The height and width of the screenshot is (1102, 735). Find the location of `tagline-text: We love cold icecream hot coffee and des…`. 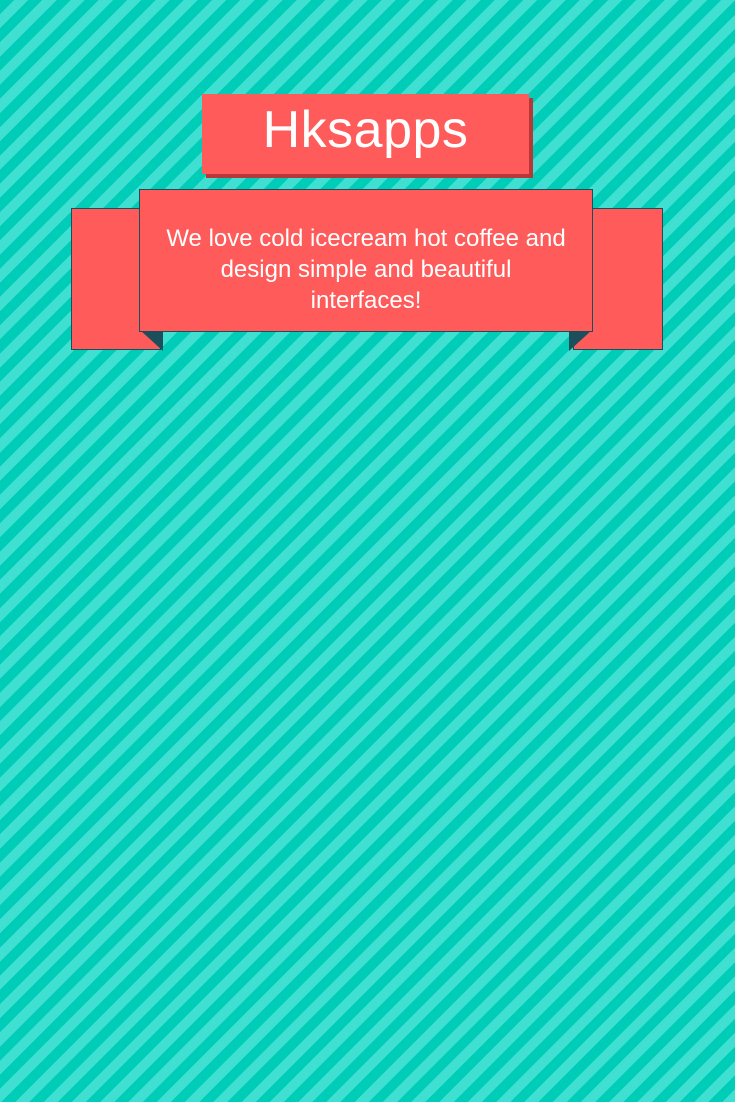

tagline-text: We love cold icecream hot coffee and des… is located at coordinates (366, 269).